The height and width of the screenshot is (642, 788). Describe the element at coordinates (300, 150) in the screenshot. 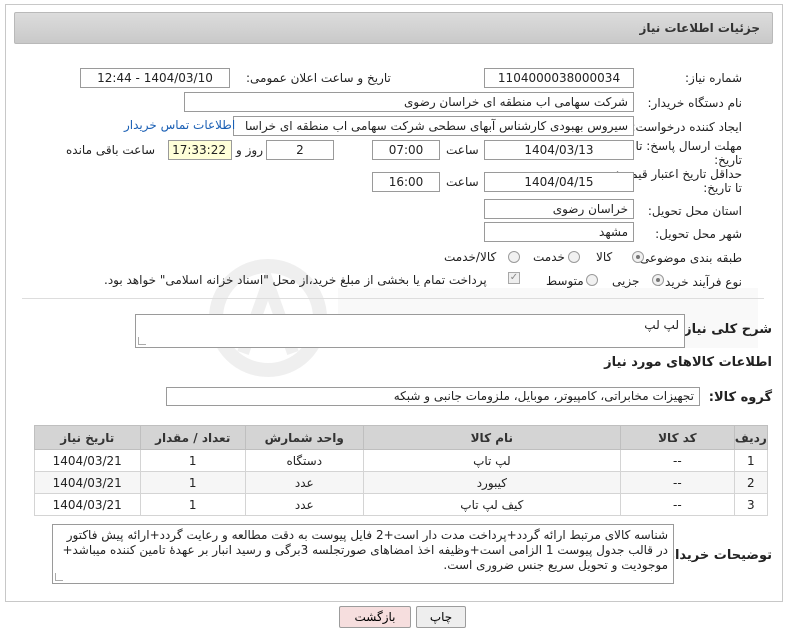

I see `days-field: 2` at that location.